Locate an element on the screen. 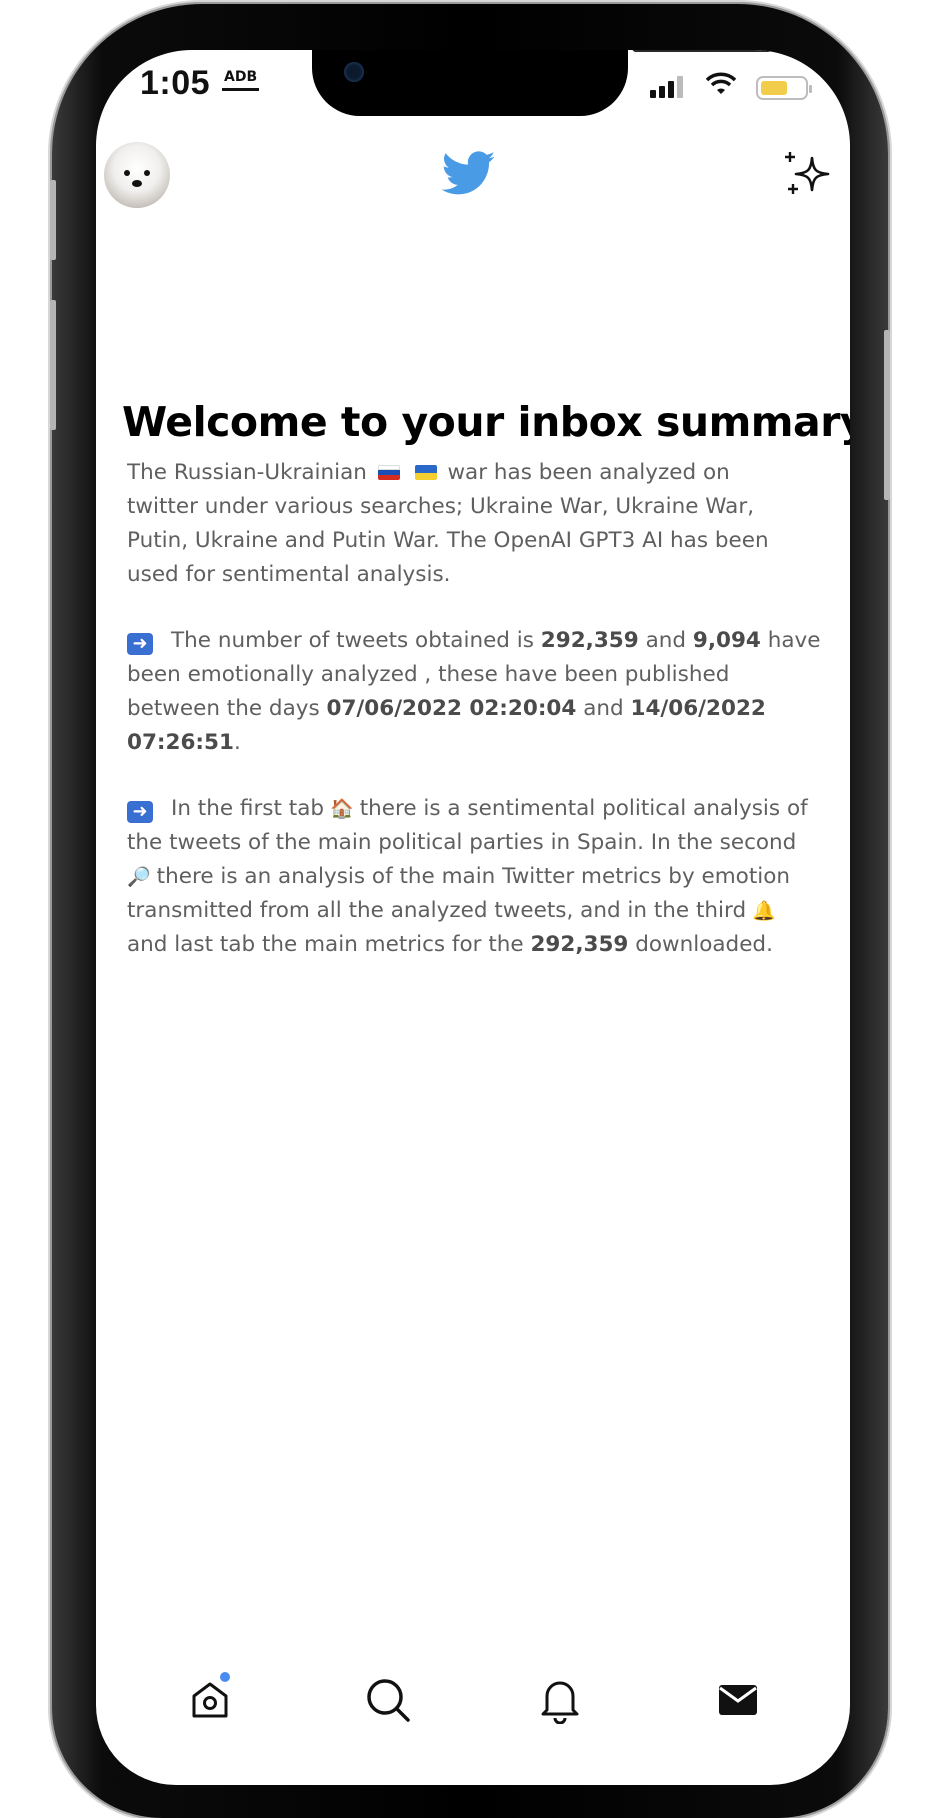  bell-icon is located at coordinates (560, 1702).